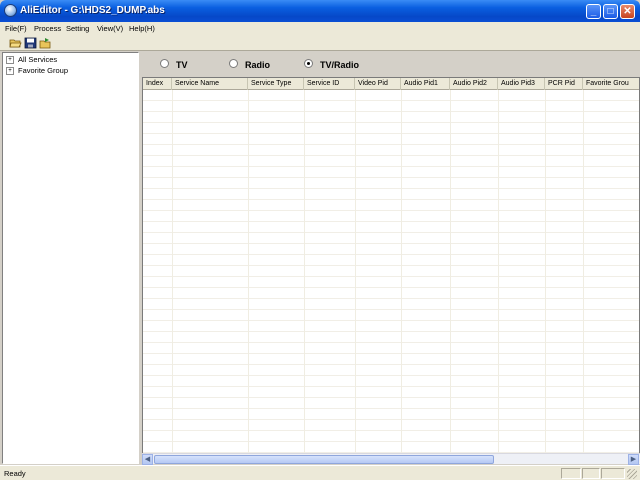  Describe the element at coordinates (378, 84) in the screenshot. I see `column-header-video-pid: Video Pid` at that location.